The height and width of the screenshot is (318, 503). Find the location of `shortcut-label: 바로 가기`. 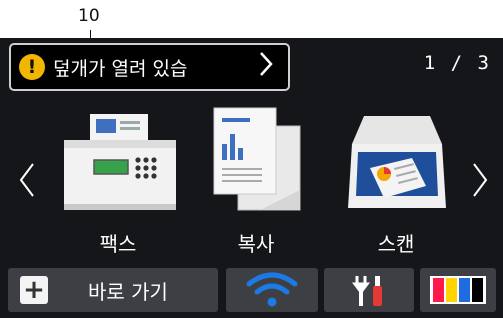

shortcut-label: 바로 가기 is located at coordinates (128, 291).